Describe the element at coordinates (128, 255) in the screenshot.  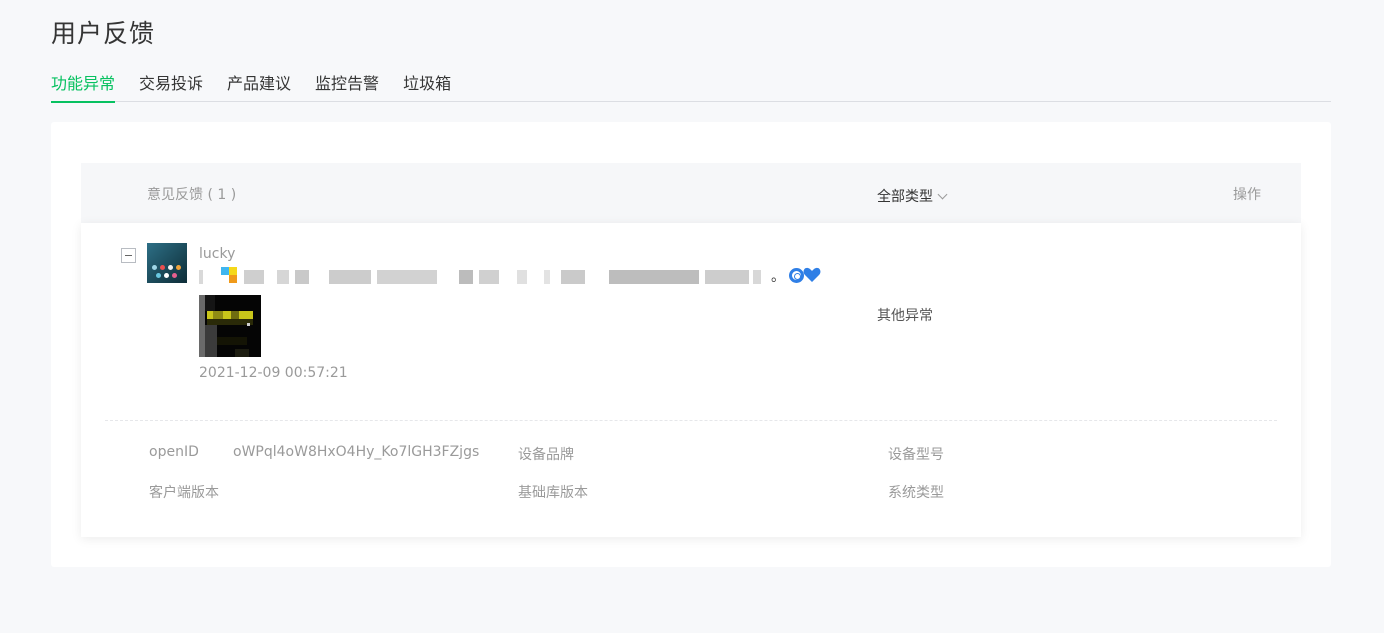
I see `collapse-minus-icon` at that location.